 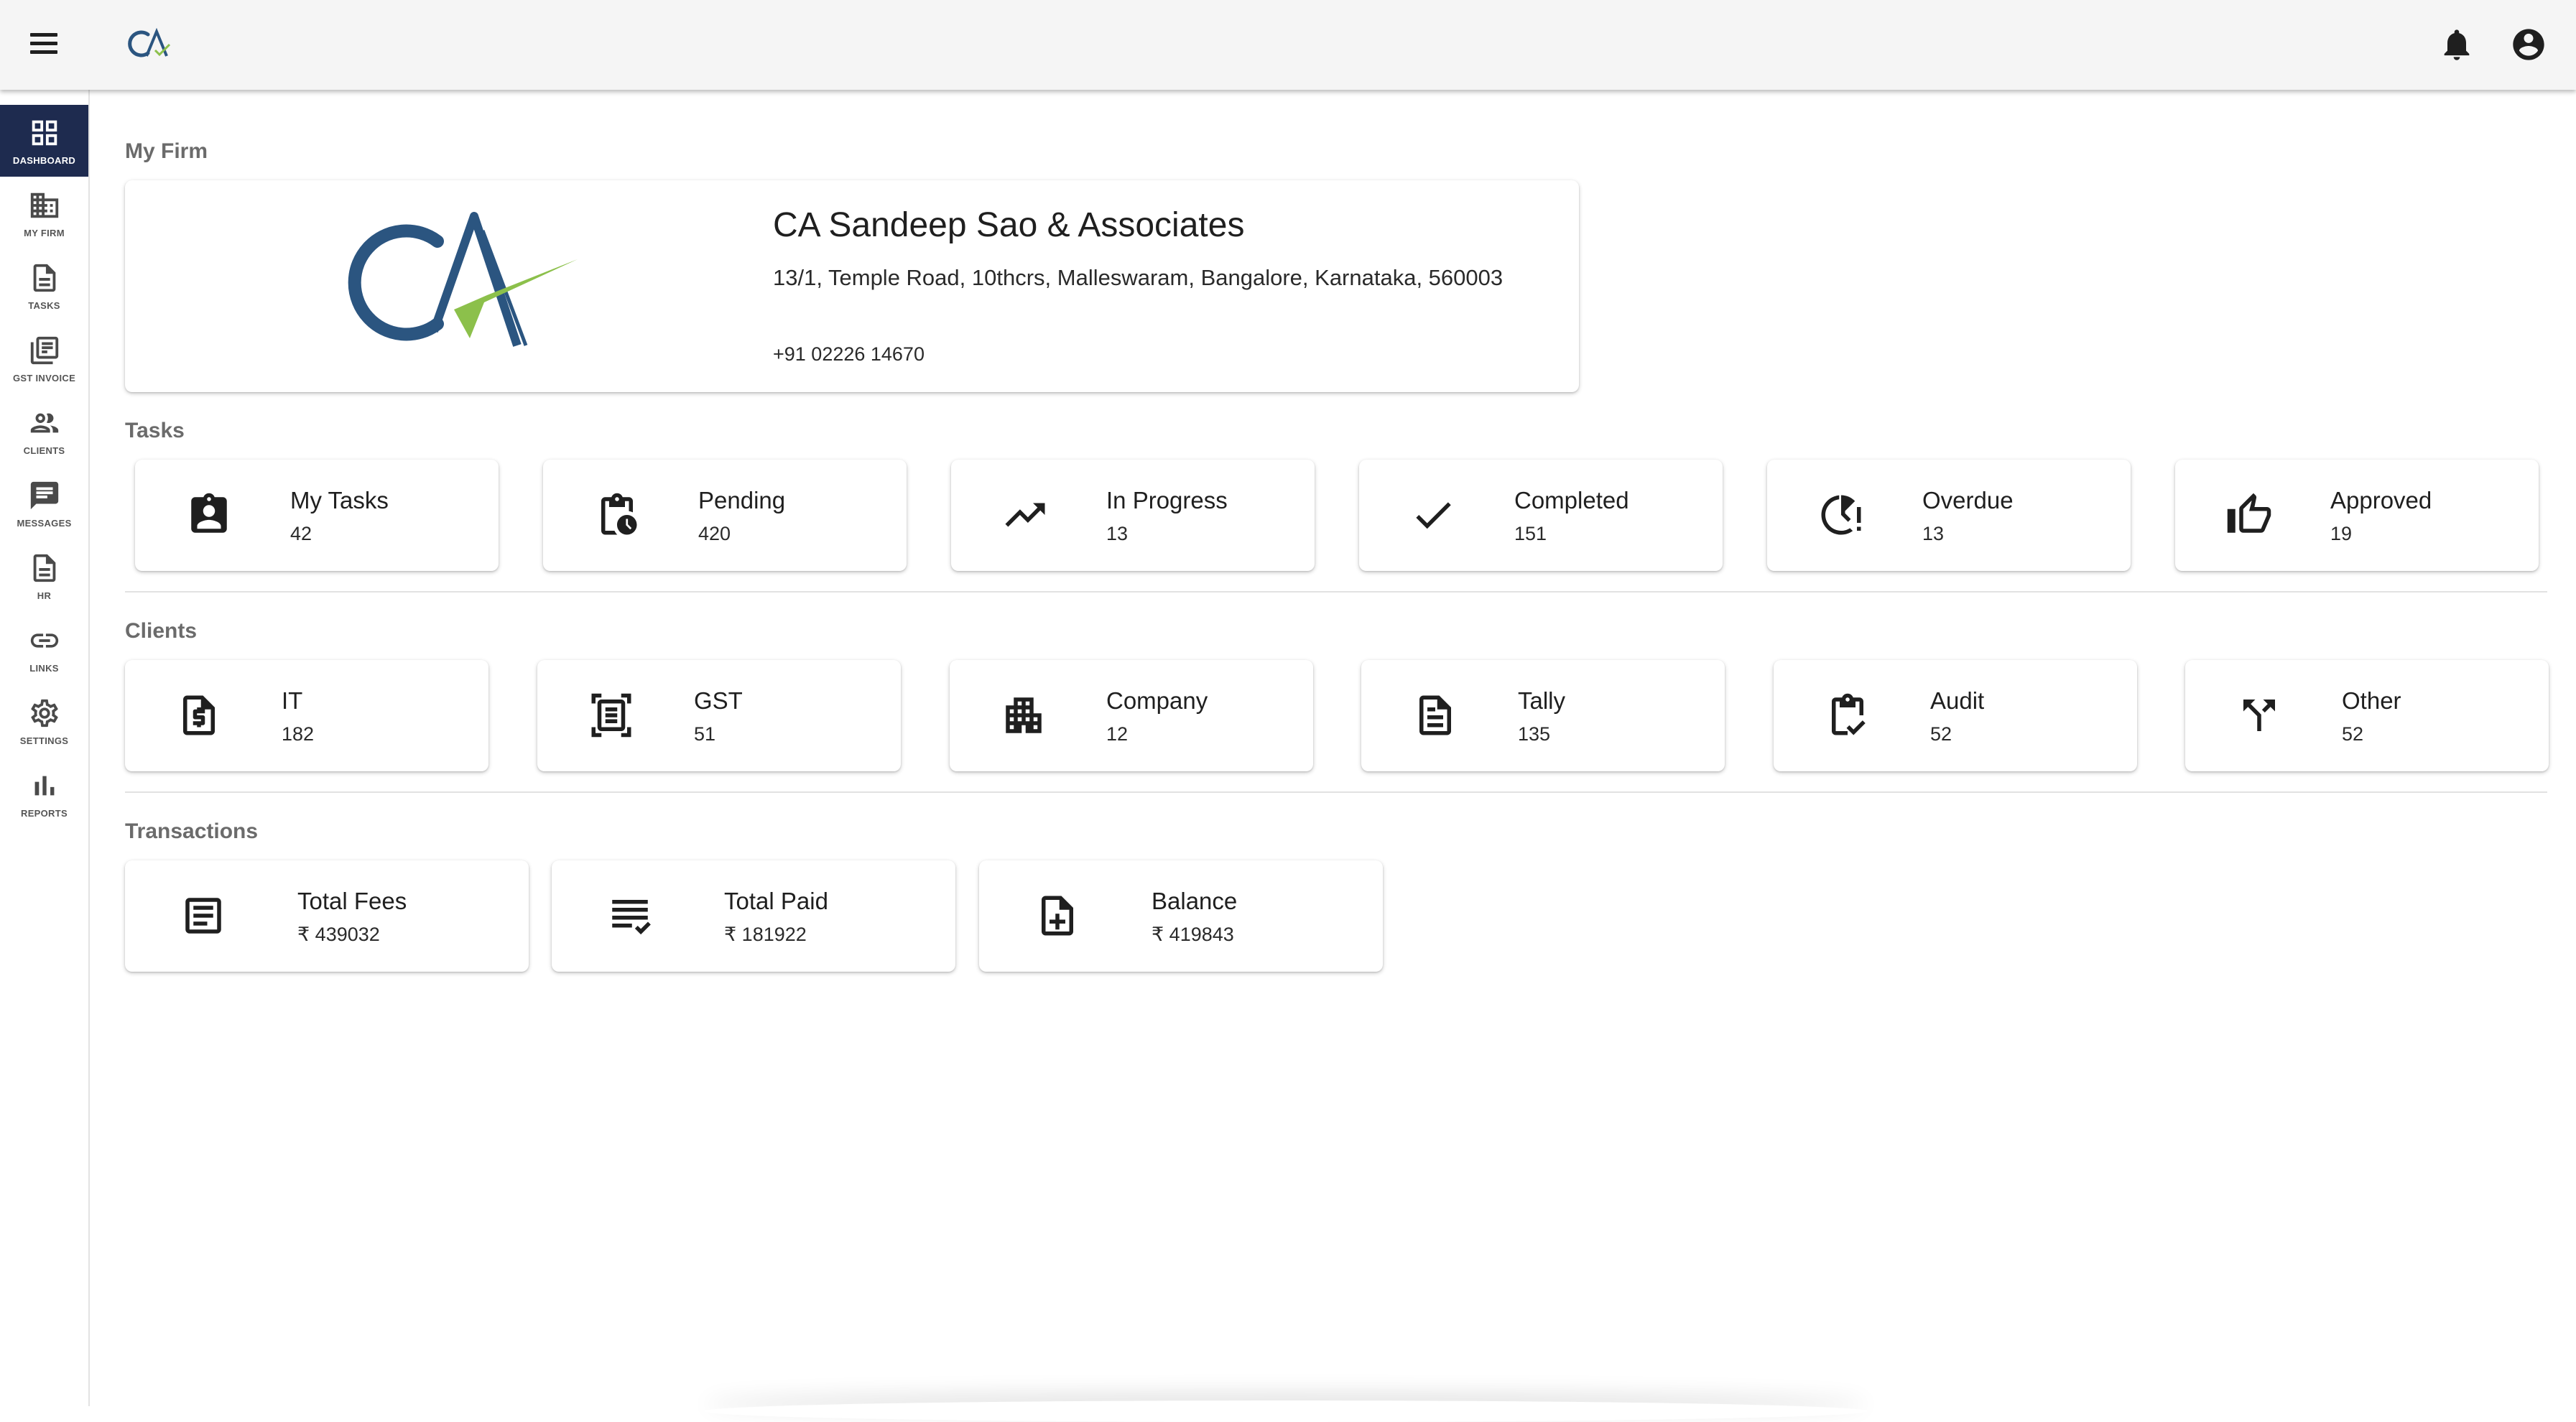 I want to click on sidebar-item-label: LINKS, so click(x=44, y=668).